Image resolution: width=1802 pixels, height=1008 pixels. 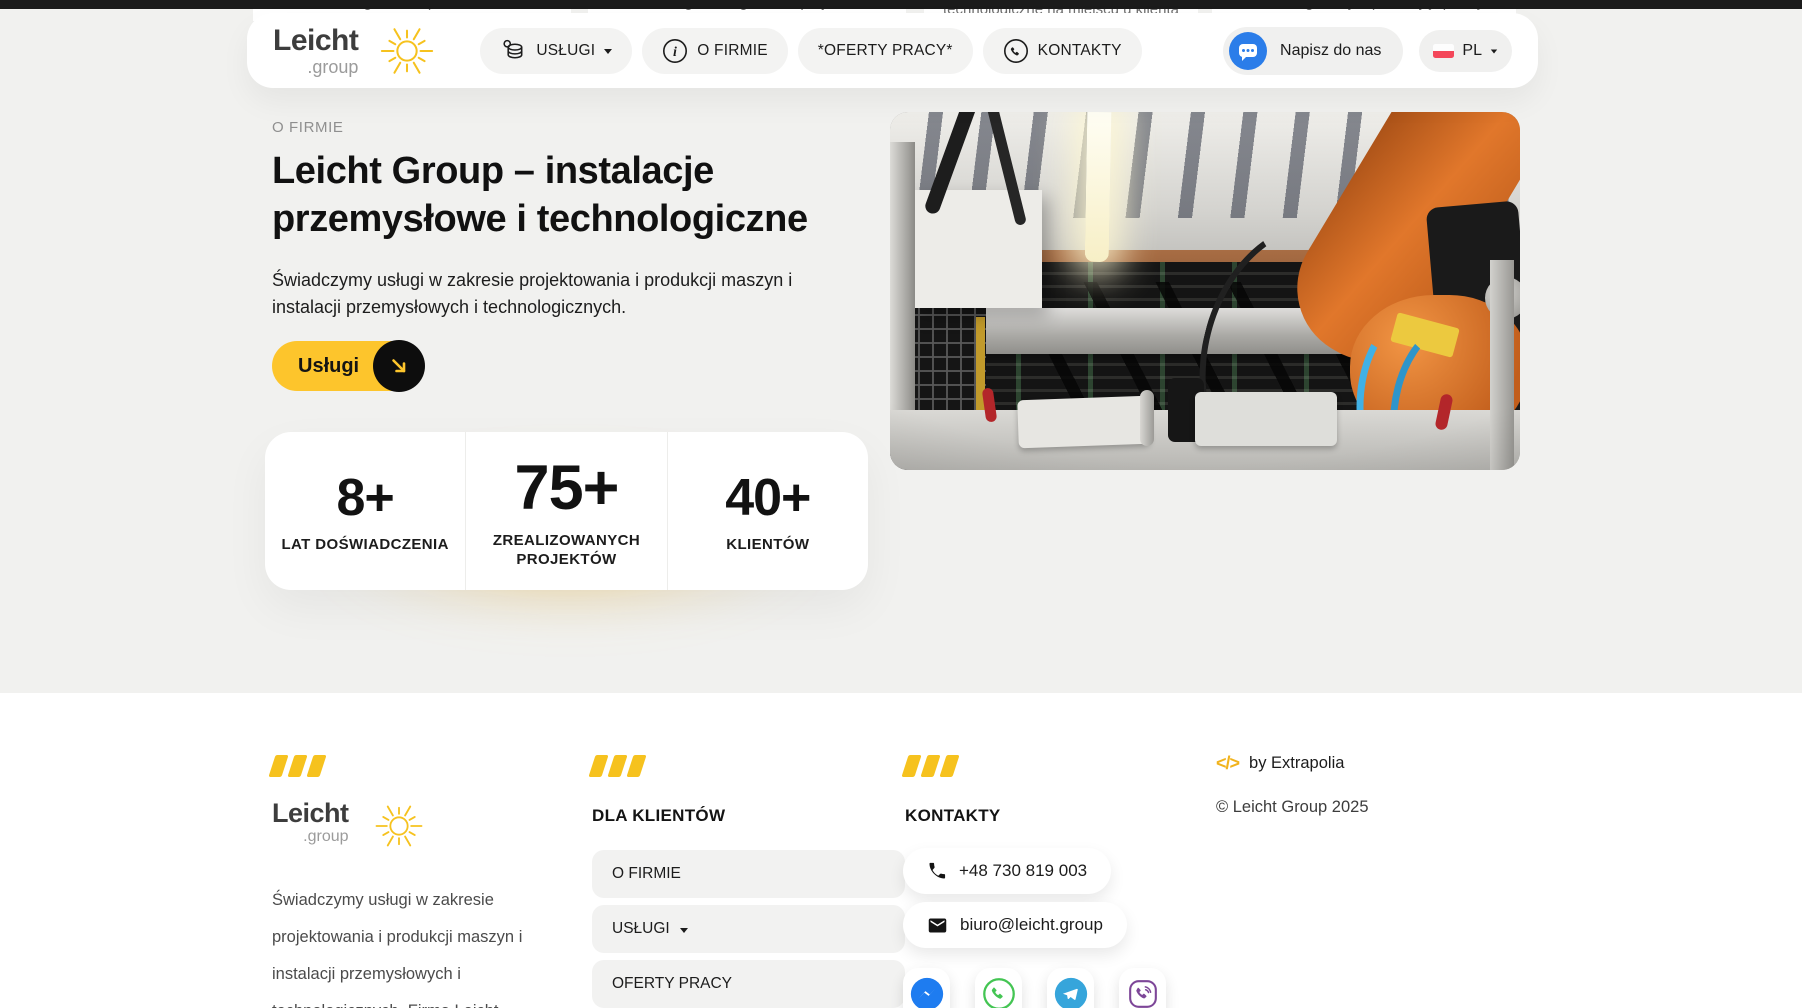 I want to click on messenger-button, so click(x=926, y=988).